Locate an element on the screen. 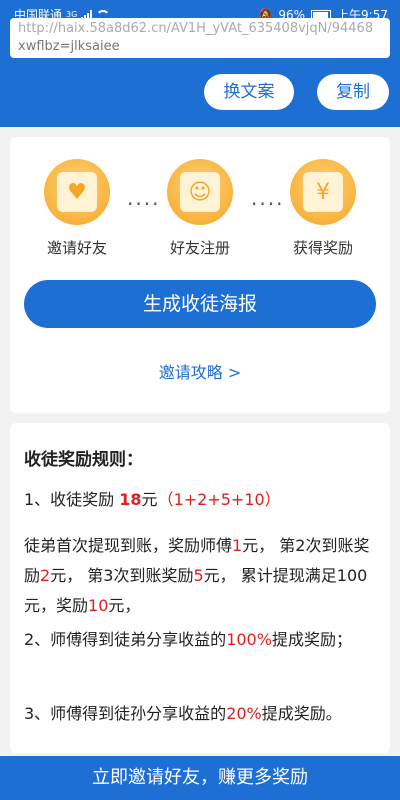  rule-3-text: 提成奖励。 is located at coordinates (301, 713).